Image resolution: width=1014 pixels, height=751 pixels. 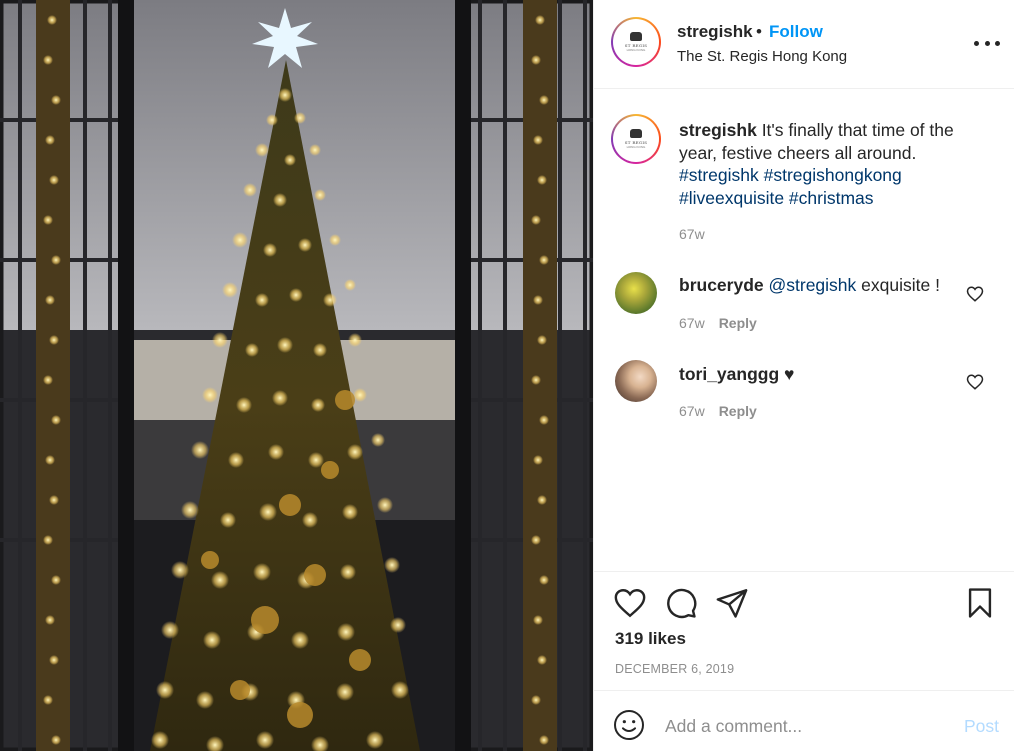 What do you see at coordinates (762, 56) in the screenshot?
I see `post-location: The St. Regis Hong Kong` at bounding box center [762, 56].